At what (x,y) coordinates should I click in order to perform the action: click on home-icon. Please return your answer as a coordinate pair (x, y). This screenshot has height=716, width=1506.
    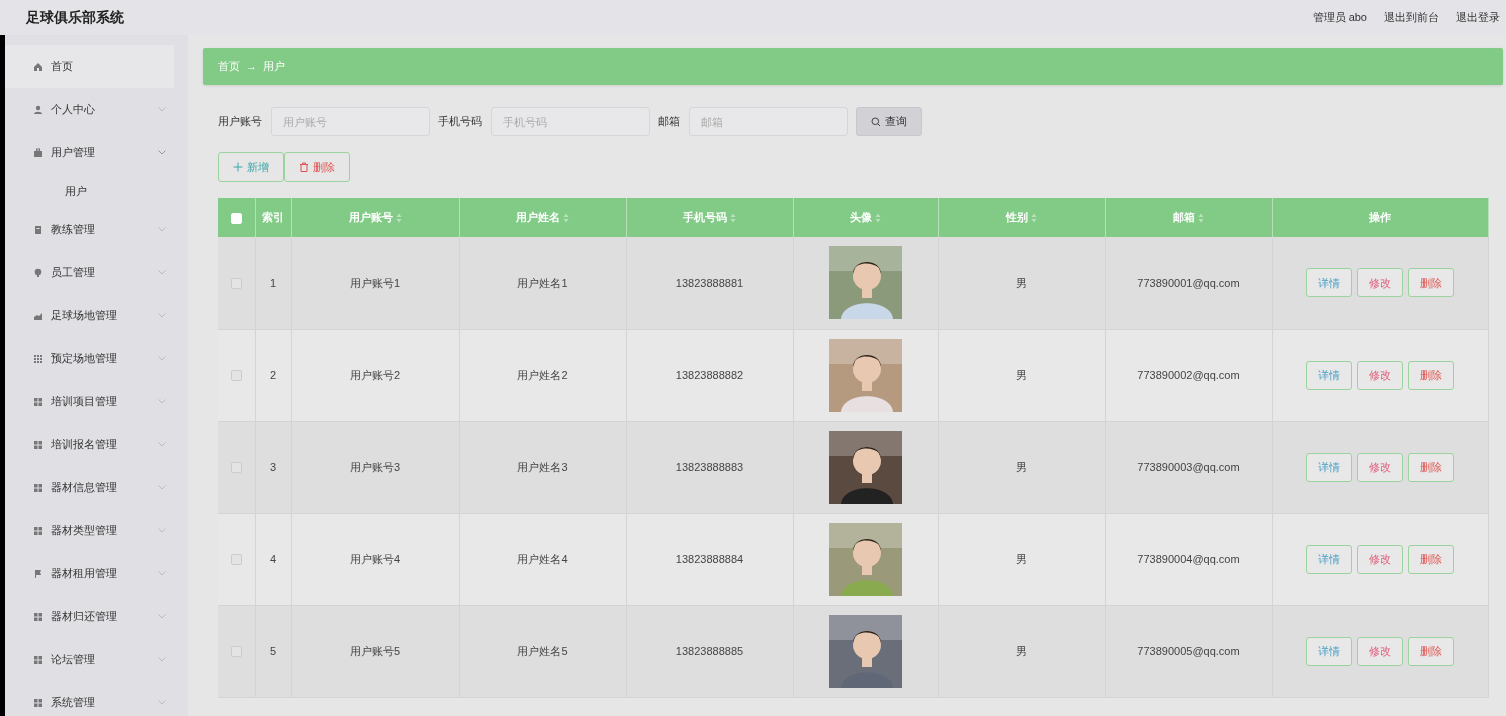
    Looking at the image, I should click on (38, 66).